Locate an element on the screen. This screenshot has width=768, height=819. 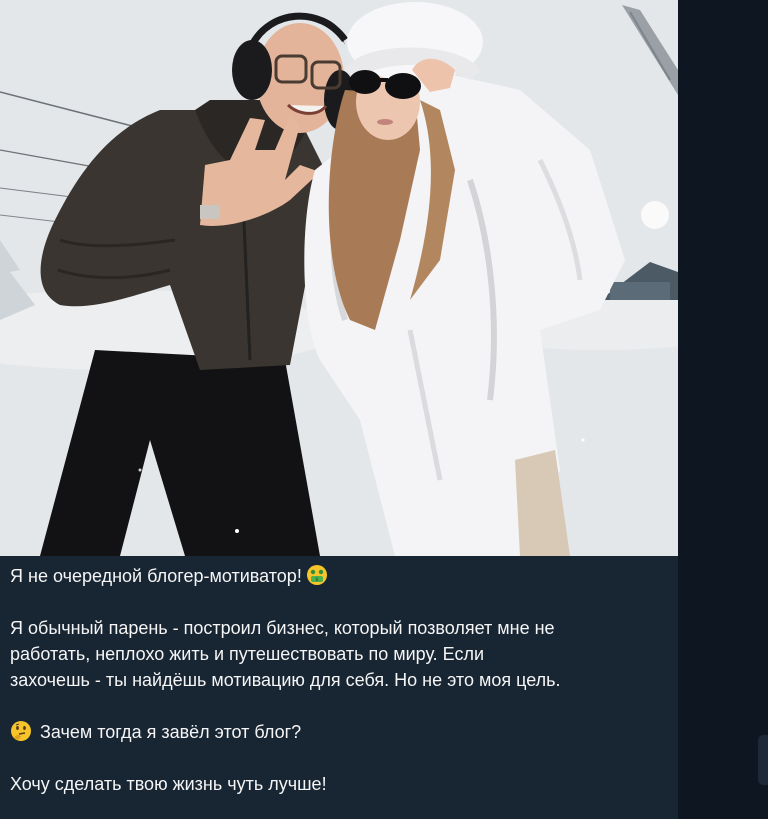
caption-line: Я не очередной блогер-мотиватор! $ is located at coordinates (340, 576).